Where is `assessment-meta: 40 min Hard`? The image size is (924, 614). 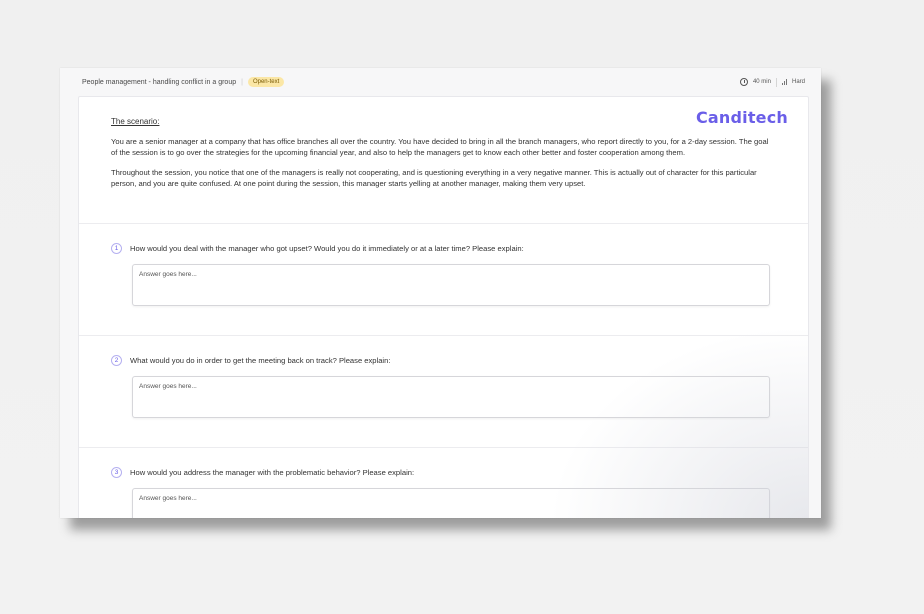 assessment-meta: 40 min Hard is located at coordinates (772, 82).